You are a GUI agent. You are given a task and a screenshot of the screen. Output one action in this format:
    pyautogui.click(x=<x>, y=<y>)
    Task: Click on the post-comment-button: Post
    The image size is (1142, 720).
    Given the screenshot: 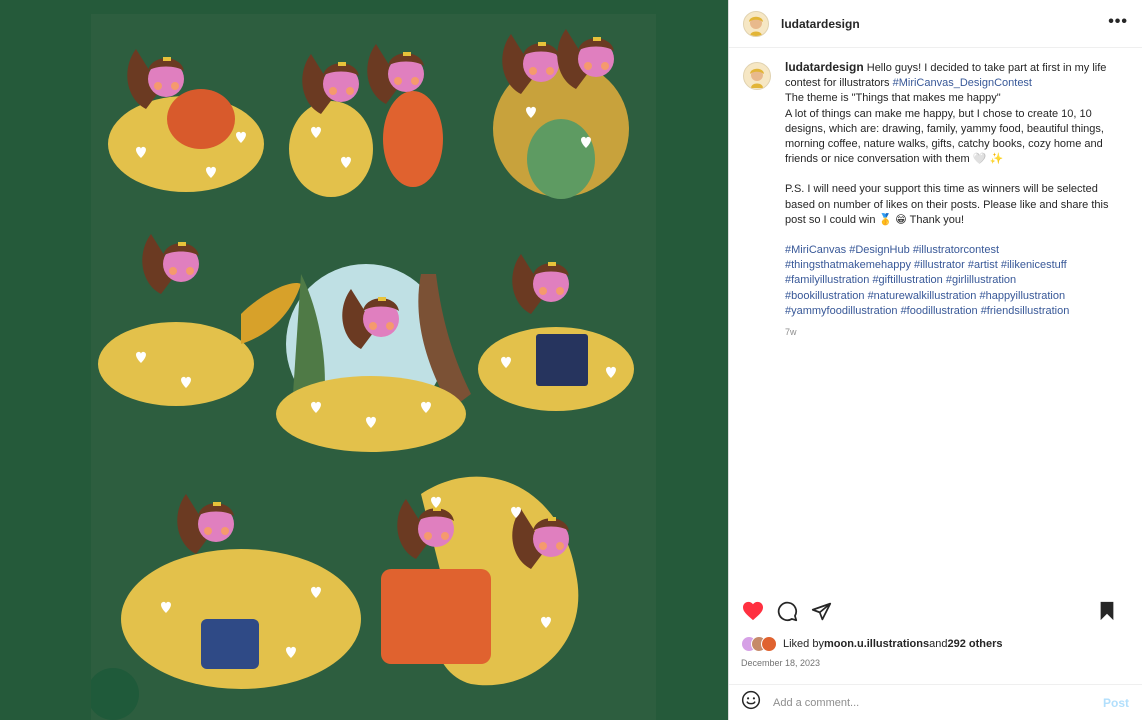 What is the action you would take?
    pyautogui.click(x=1116, y=703)
    